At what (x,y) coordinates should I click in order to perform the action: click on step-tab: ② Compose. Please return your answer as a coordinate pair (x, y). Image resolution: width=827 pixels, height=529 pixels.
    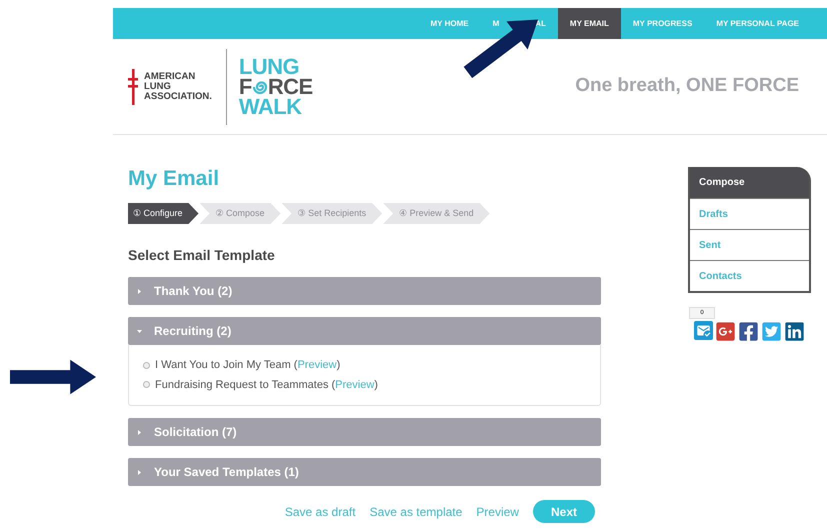
    Looking at the image, I should click on (240, 213).